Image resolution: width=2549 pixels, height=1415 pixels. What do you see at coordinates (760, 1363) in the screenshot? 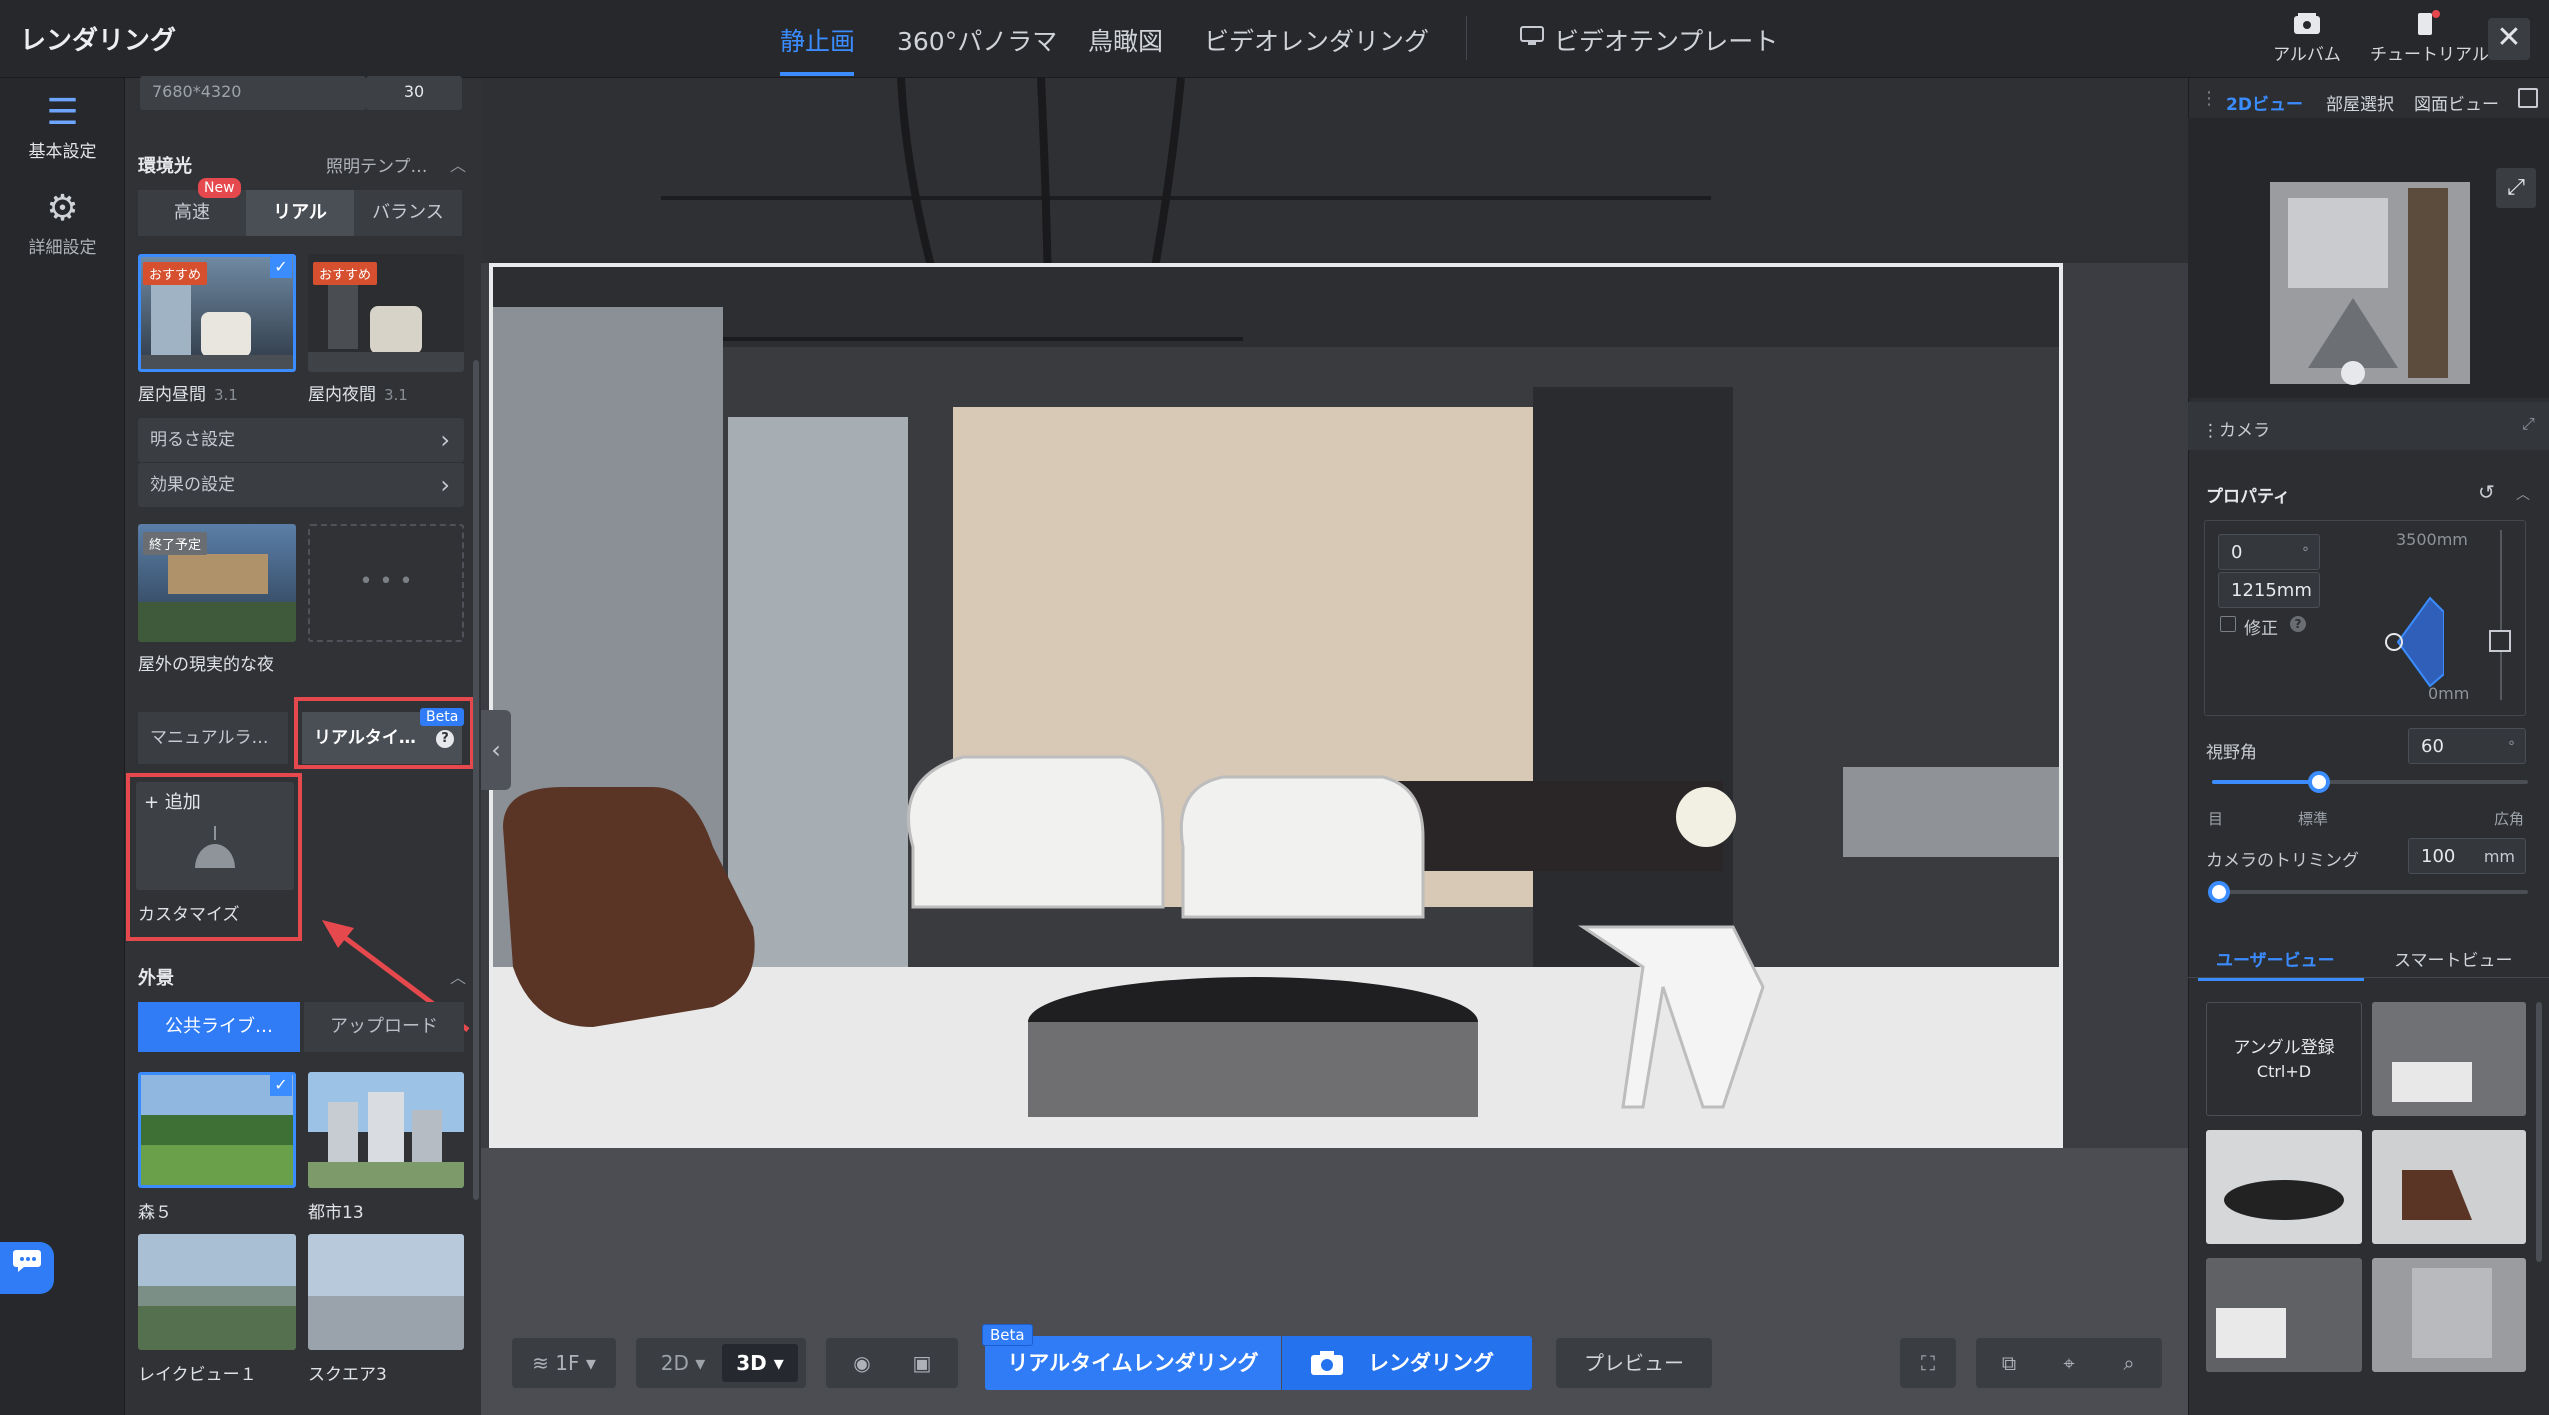
I see `view-3d-toggle: 3D ▾` at bounding box center [760, 1363].